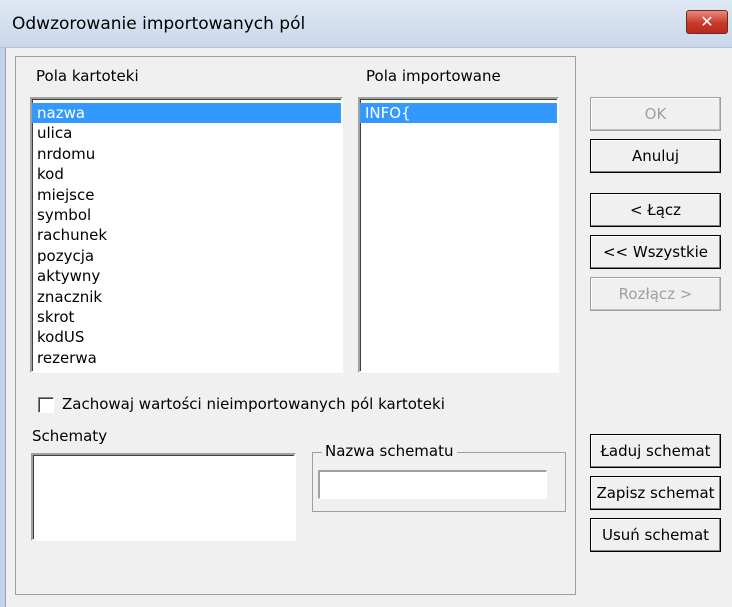 The width and height of the screenshot is (732, 607). I want to click on list-item: rezerwa, so click(186, 358).